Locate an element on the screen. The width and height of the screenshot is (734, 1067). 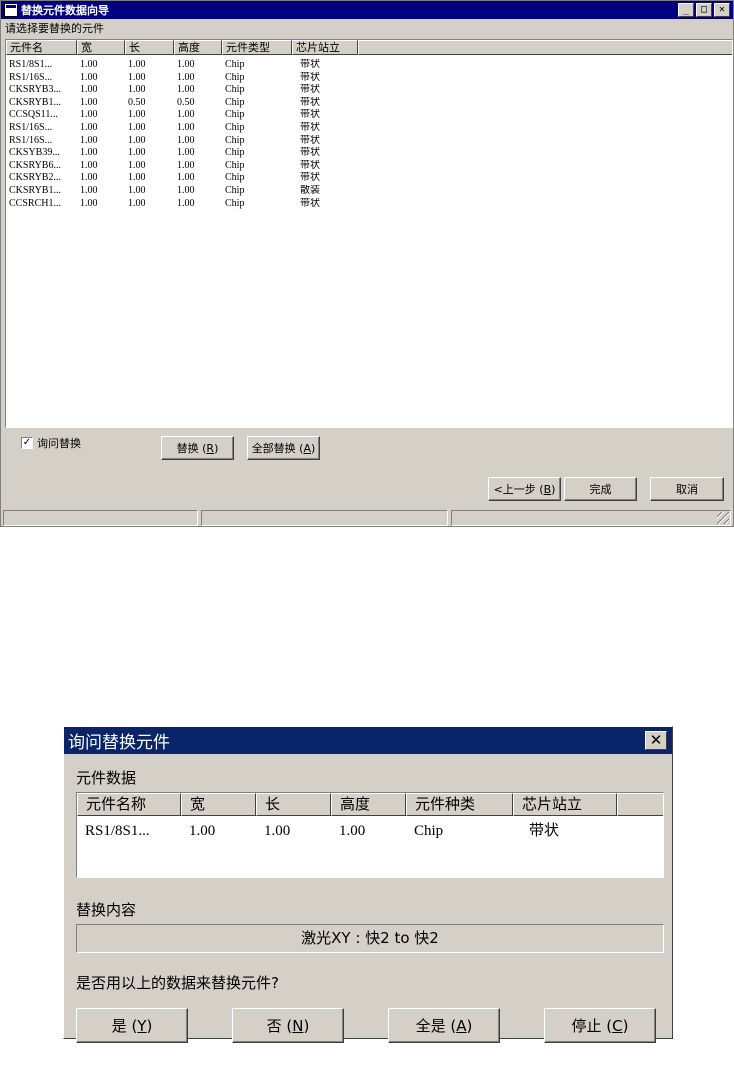
dlg-col-length: 长 is located at coordinates (293, 804).